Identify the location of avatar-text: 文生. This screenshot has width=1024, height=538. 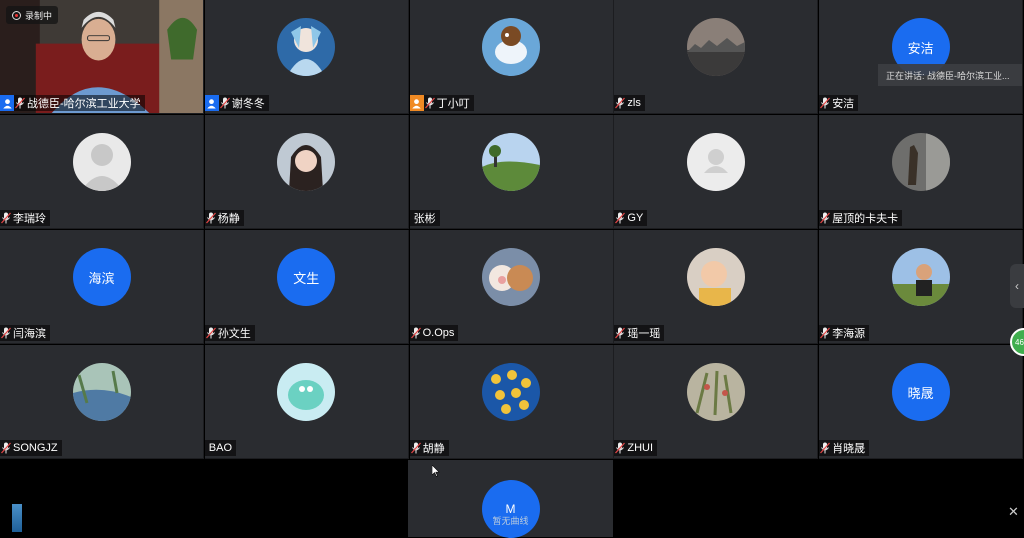
(306, 278).